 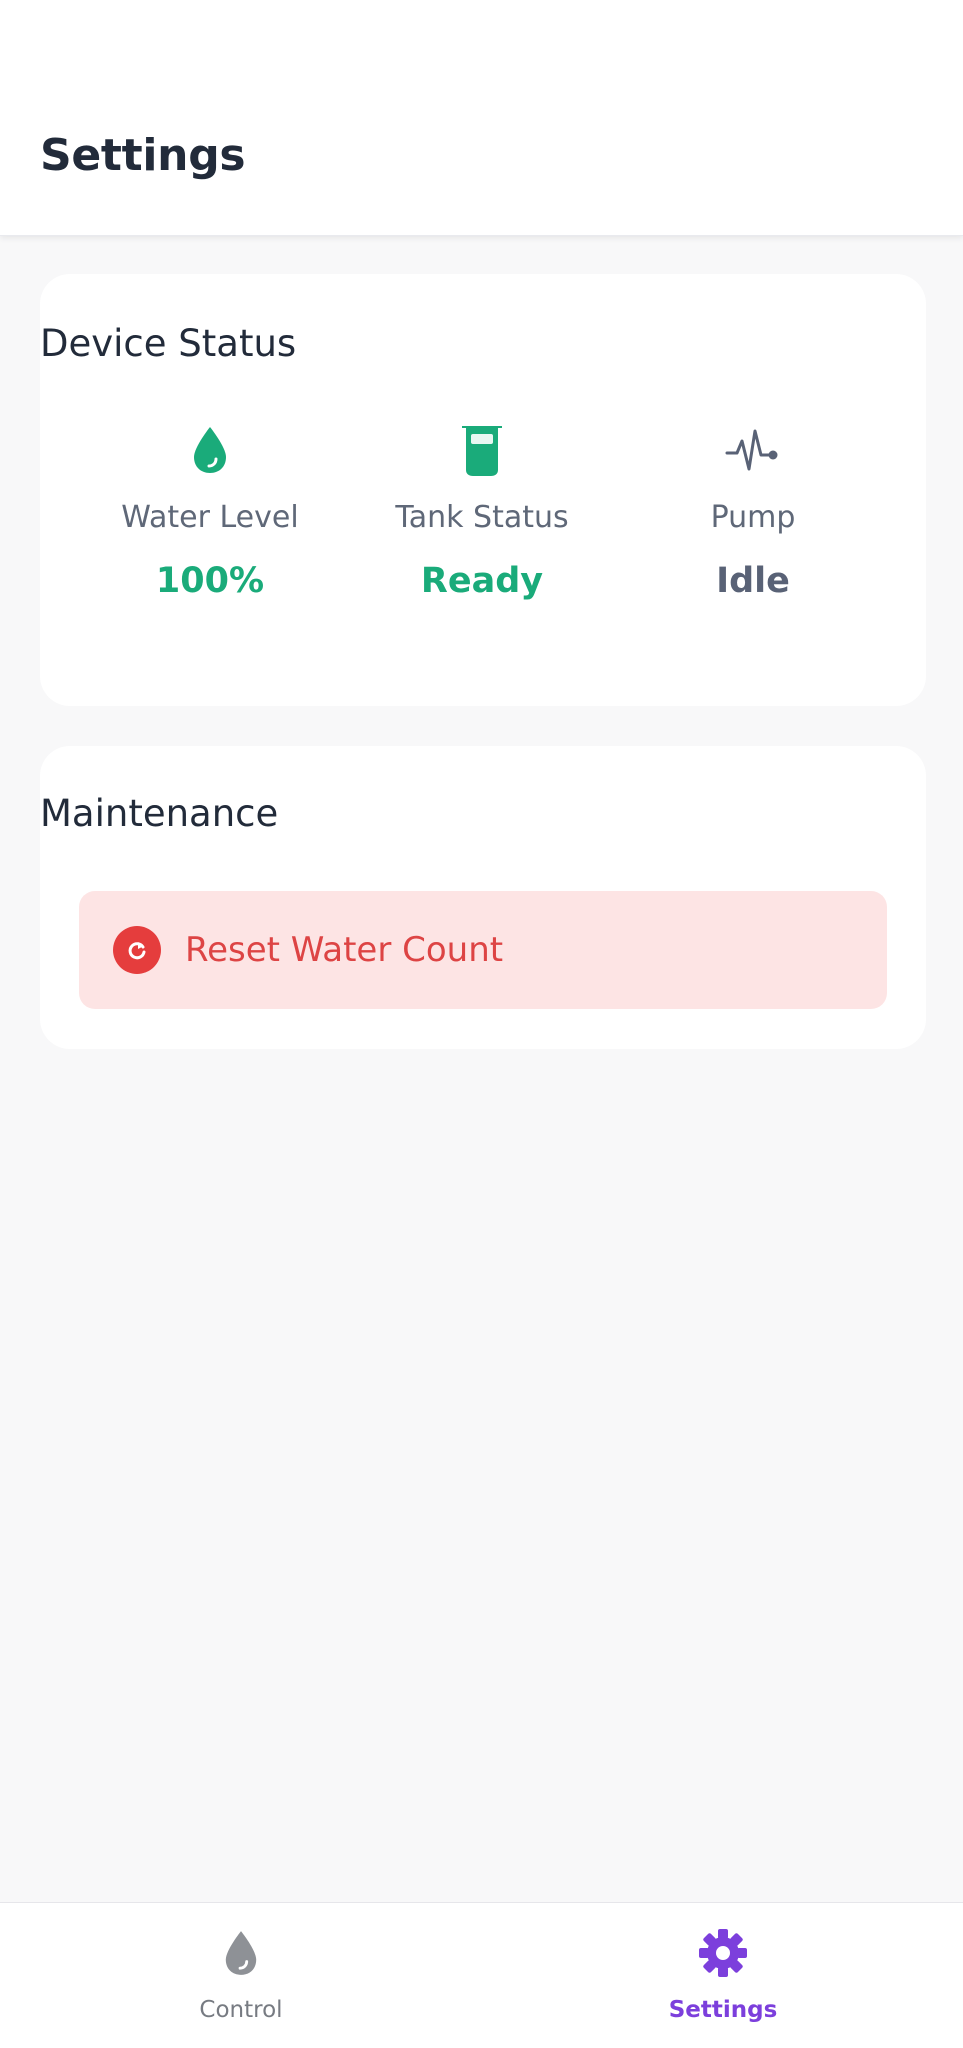 What do you see at coordinates (753, 517) in the screenshot?
I see `stat-label: Pump` at bounding box center [753, 517].